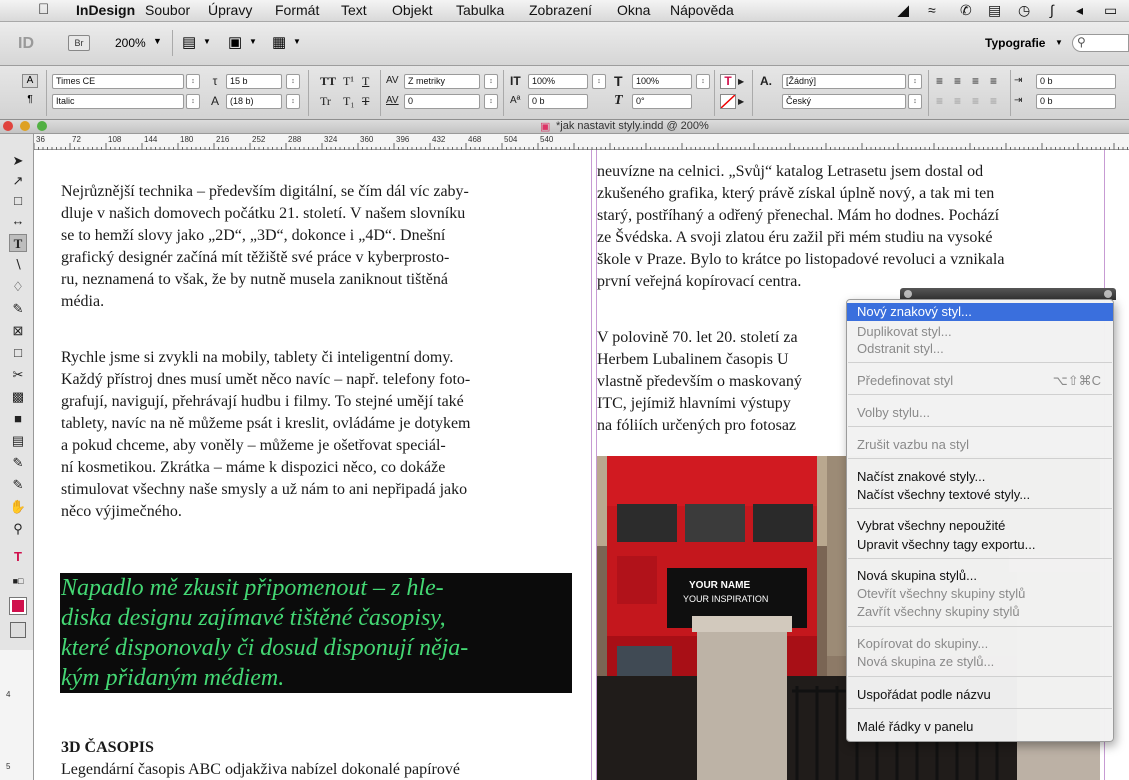  I want to click on screen-mode-tool-icon, so click(18, 630).